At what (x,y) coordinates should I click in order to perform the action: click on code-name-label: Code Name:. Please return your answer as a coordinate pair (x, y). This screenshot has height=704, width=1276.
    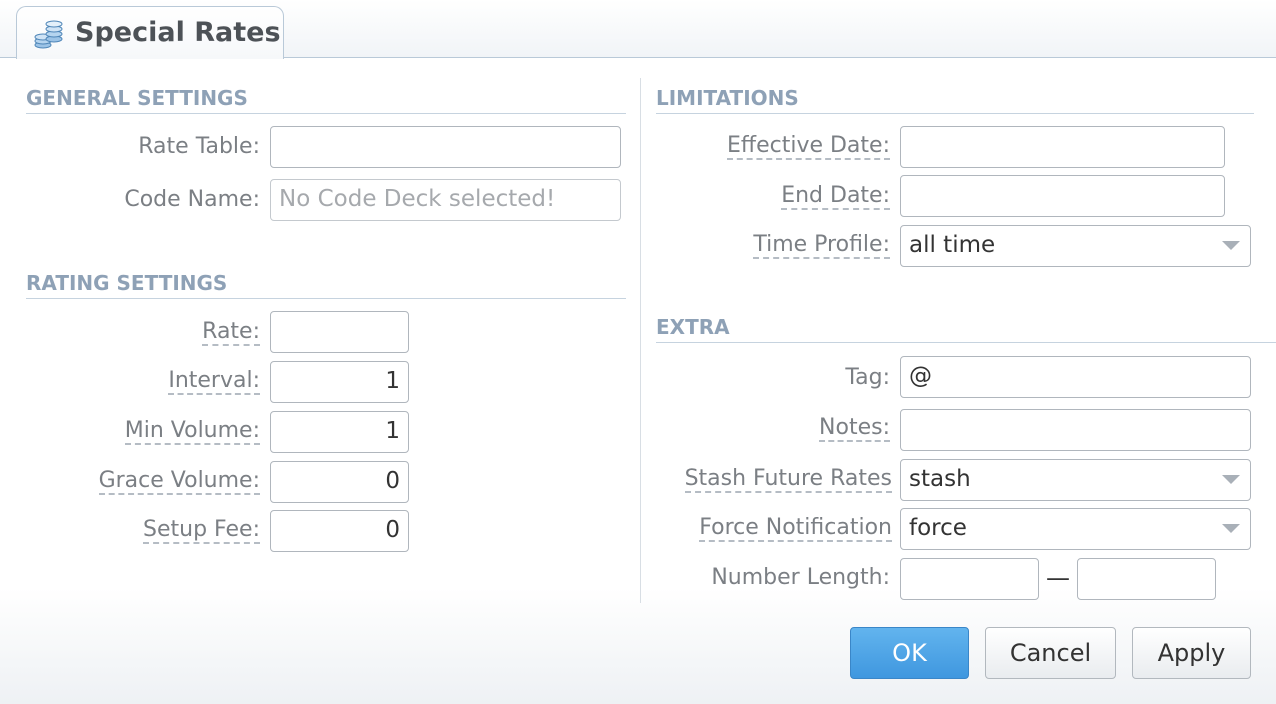
    Looking at the image, I should click on (192, 199).